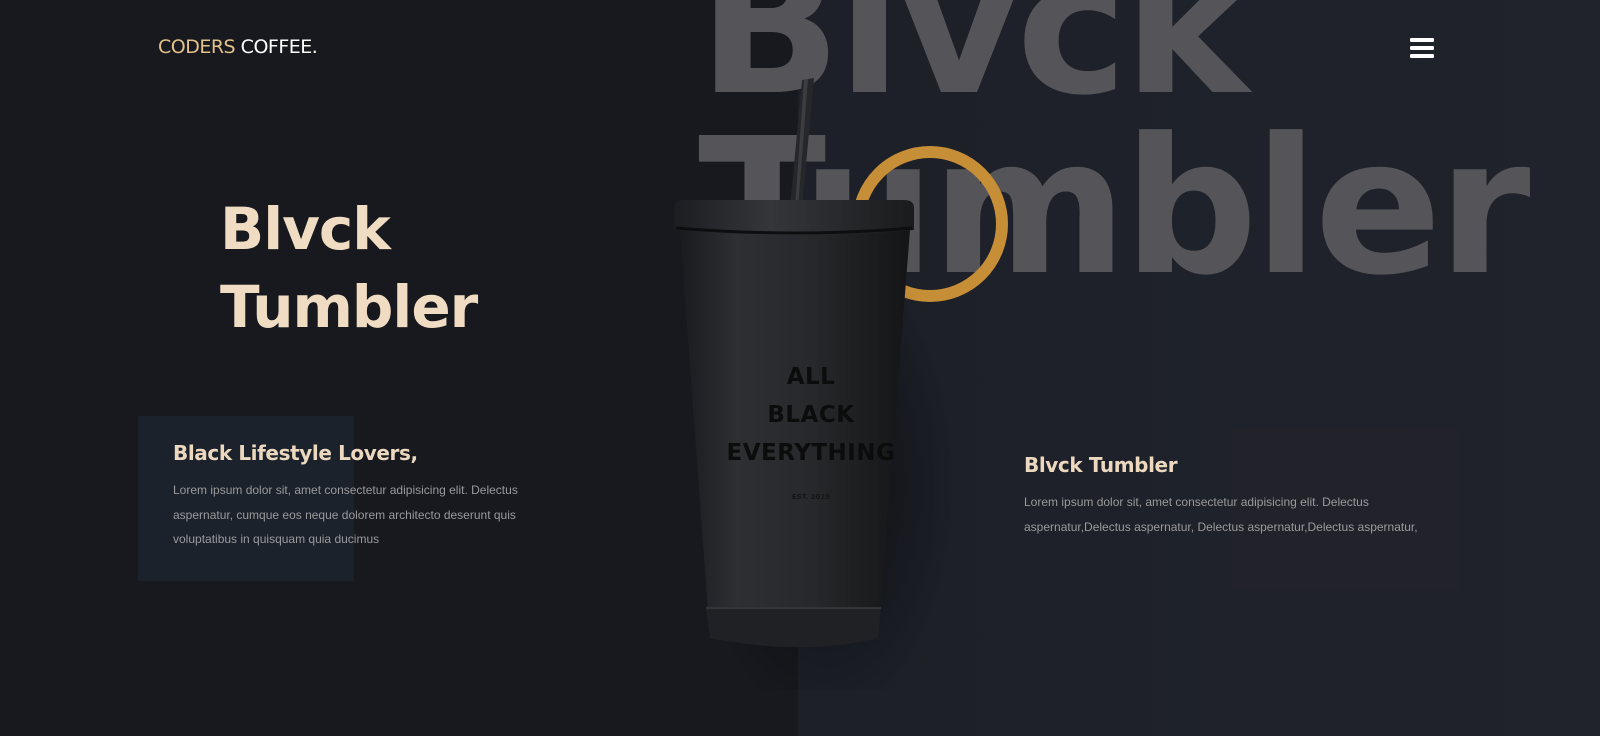  I want to click on cup-print-line3: EVERYTHING, so click(811, 453).